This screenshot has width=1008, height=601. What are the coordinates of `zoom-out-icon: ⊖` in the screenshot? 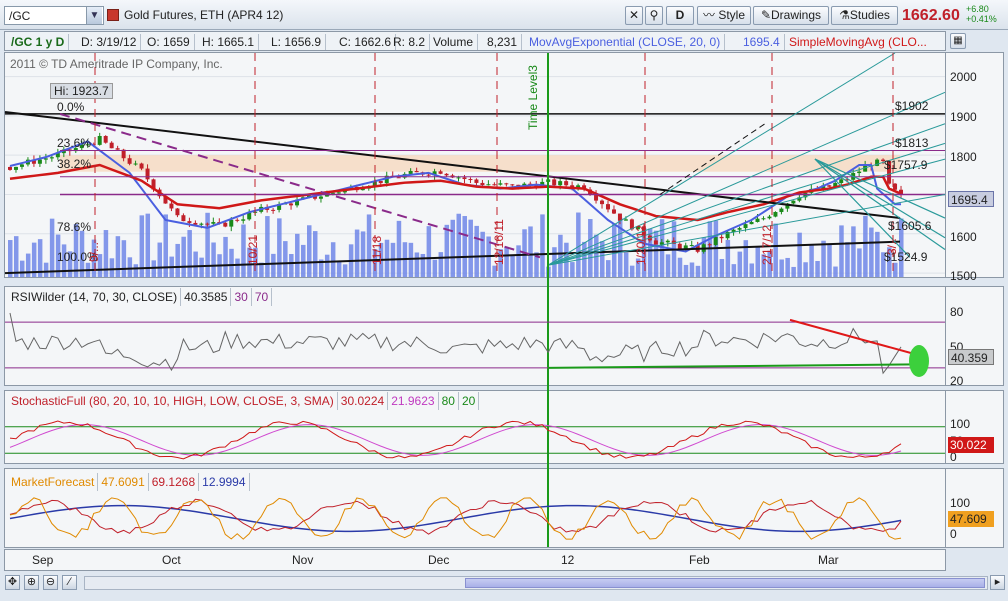 It's located at (50, 582).